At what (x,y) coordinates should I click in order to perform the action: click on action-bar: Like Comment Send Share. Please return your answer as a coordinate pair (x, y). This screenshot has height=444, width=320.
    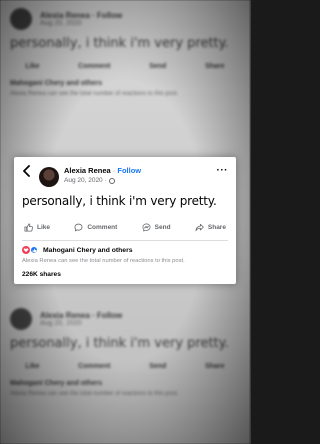
    Looking at the image, I should click on (125, 227).